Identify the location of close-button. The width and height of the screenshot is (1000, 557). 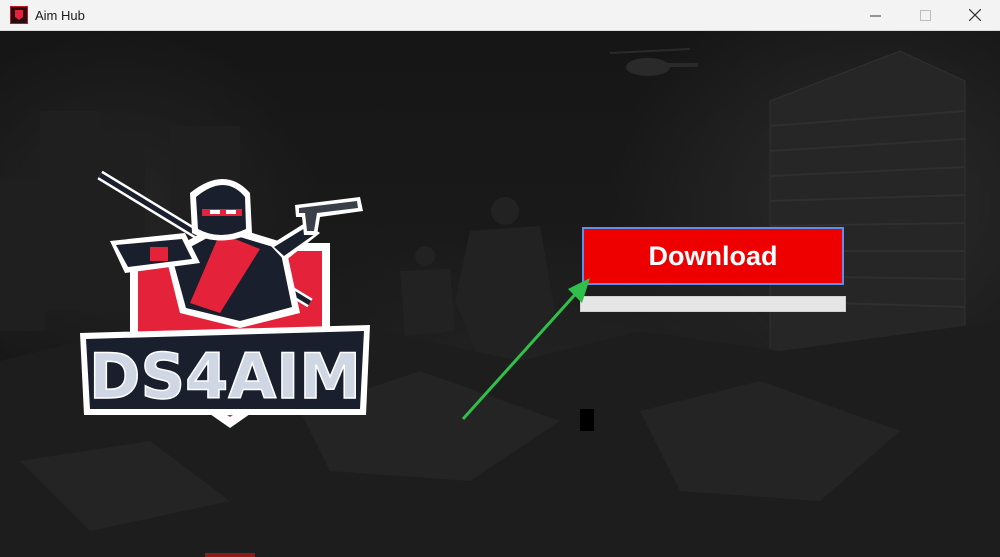
(975, 15).